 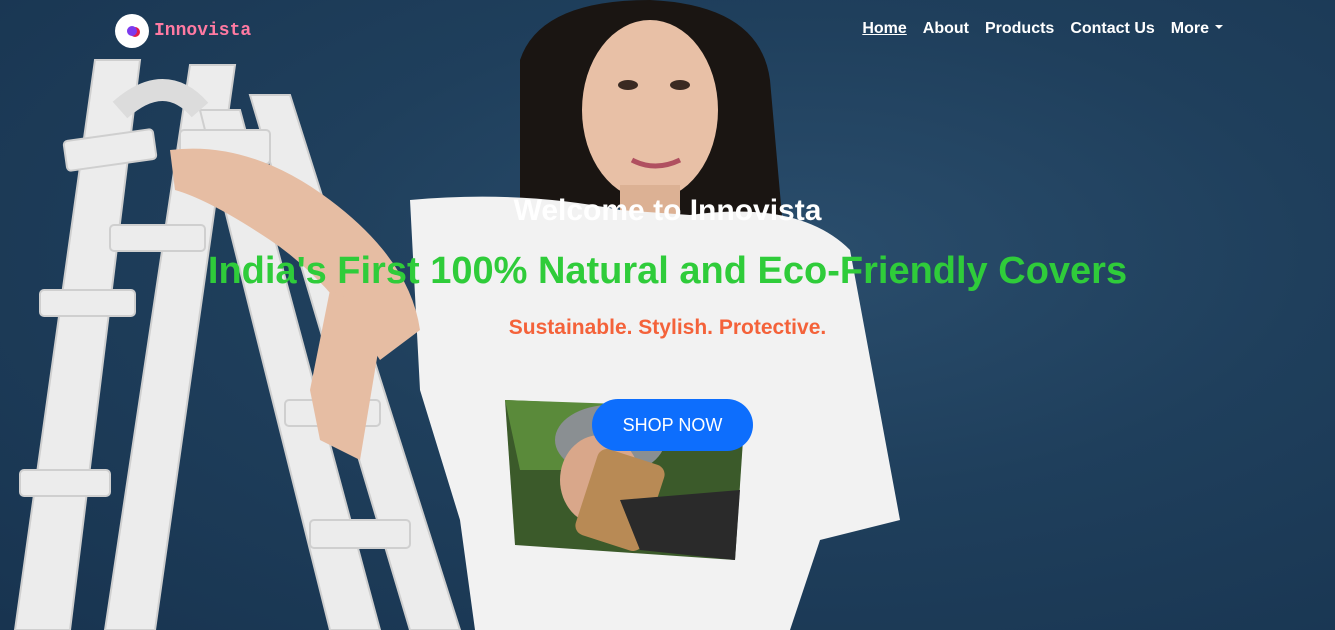 I want to click on shop-now-button: SHOP NOW, so click(x=672, y=425).